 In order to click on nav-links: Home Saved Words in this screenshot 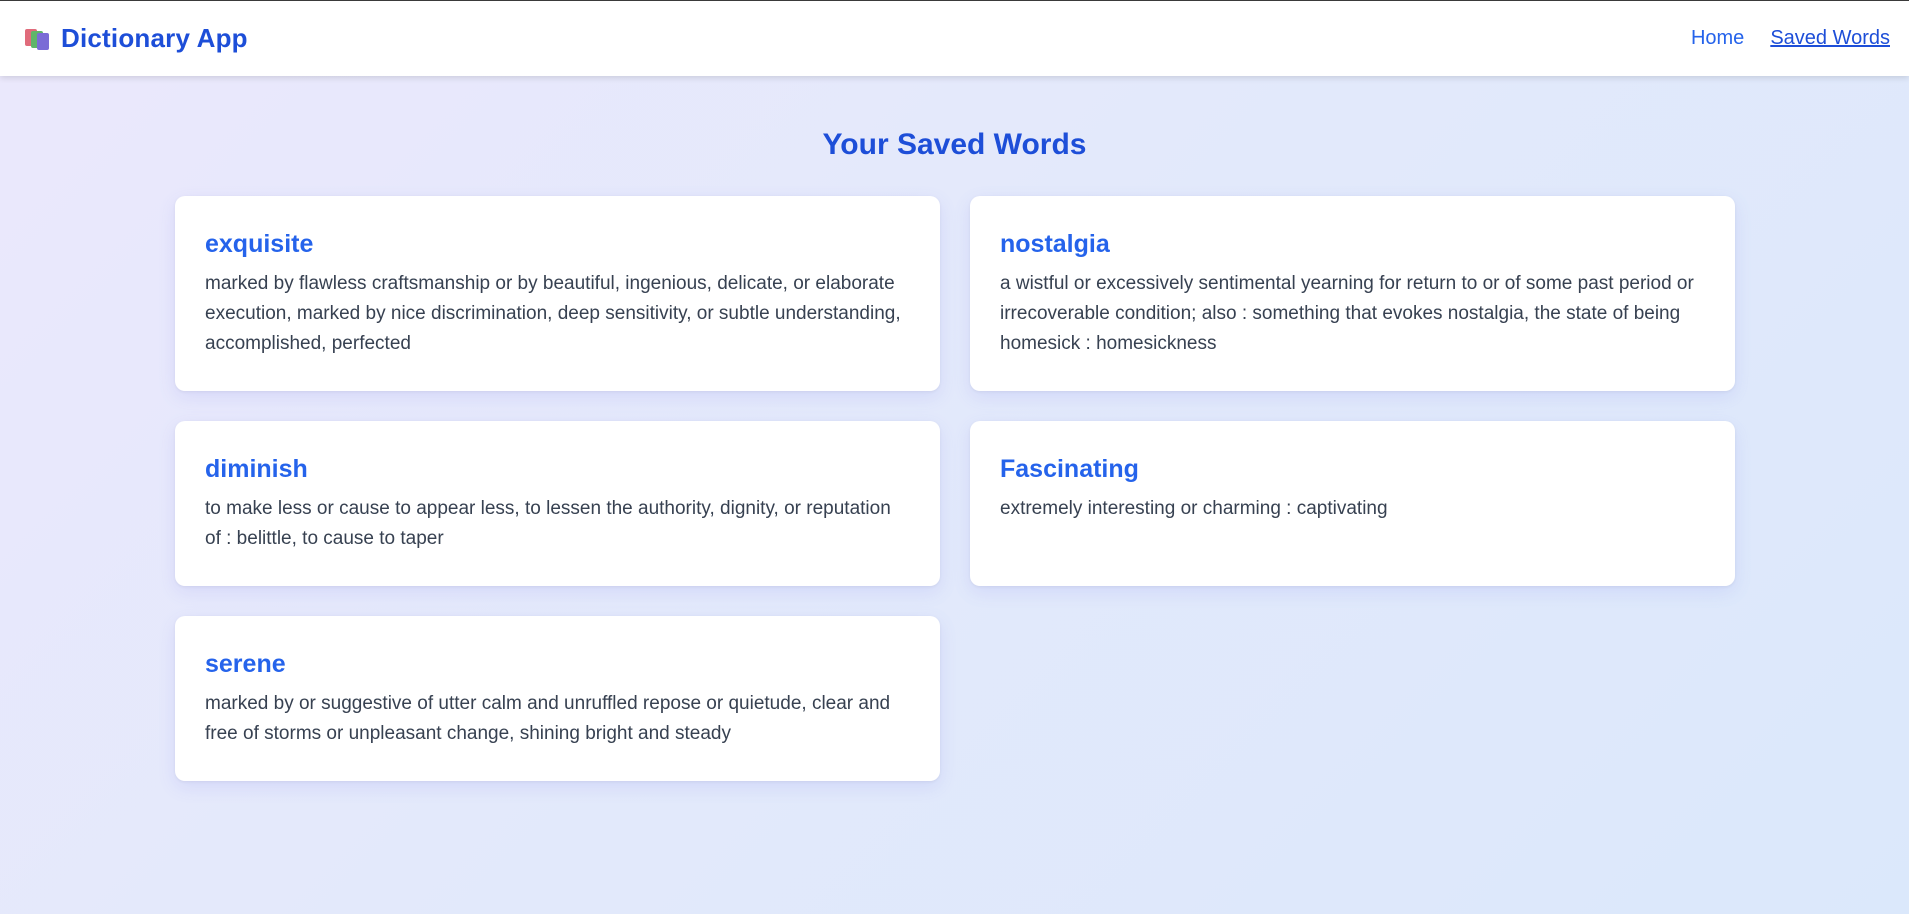, I will do `click(1790, 38)`.